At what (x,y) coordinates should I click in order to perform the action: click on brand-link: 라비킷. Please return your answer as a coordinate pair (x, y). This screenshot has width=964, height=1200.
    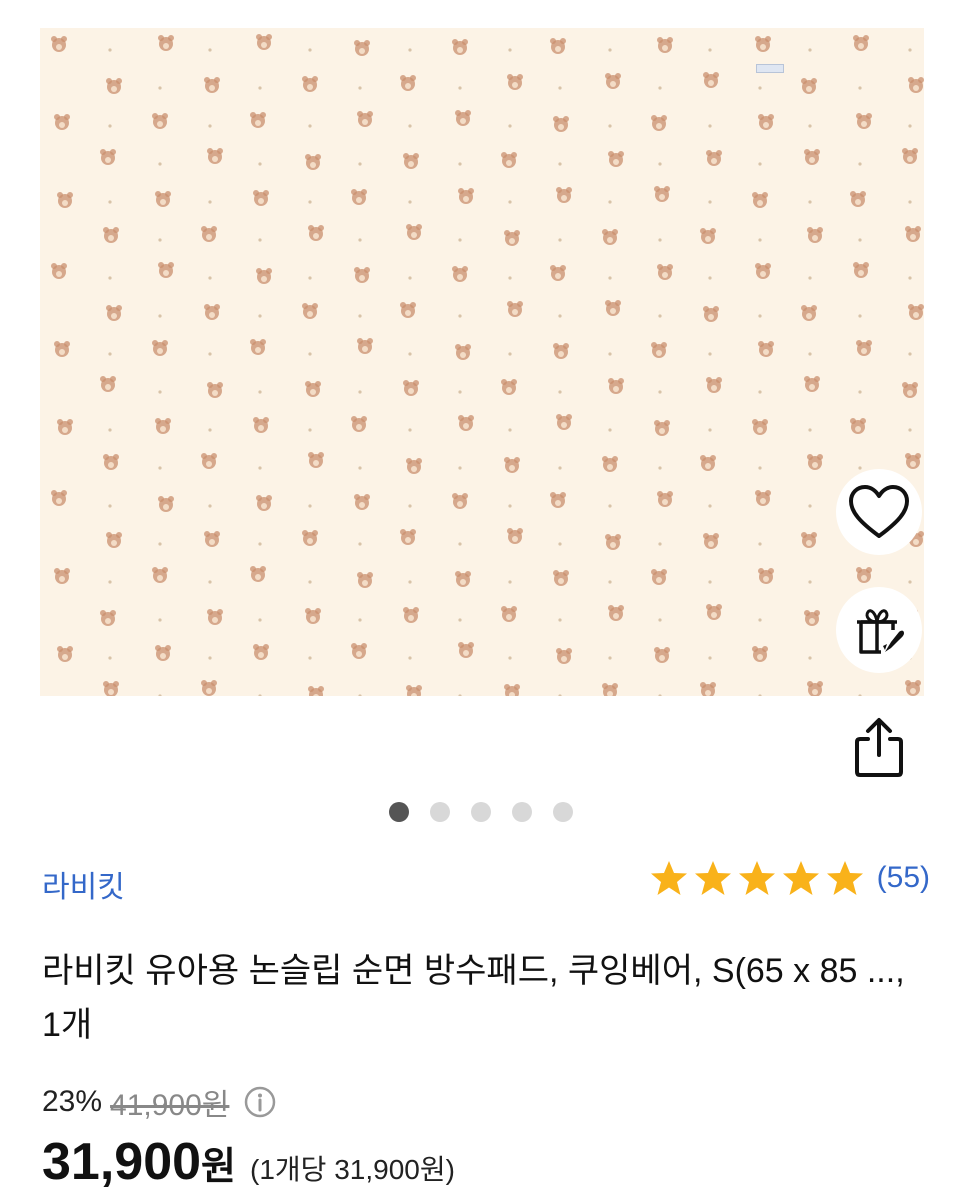
    Looking at the image, I should click on (83, 884).